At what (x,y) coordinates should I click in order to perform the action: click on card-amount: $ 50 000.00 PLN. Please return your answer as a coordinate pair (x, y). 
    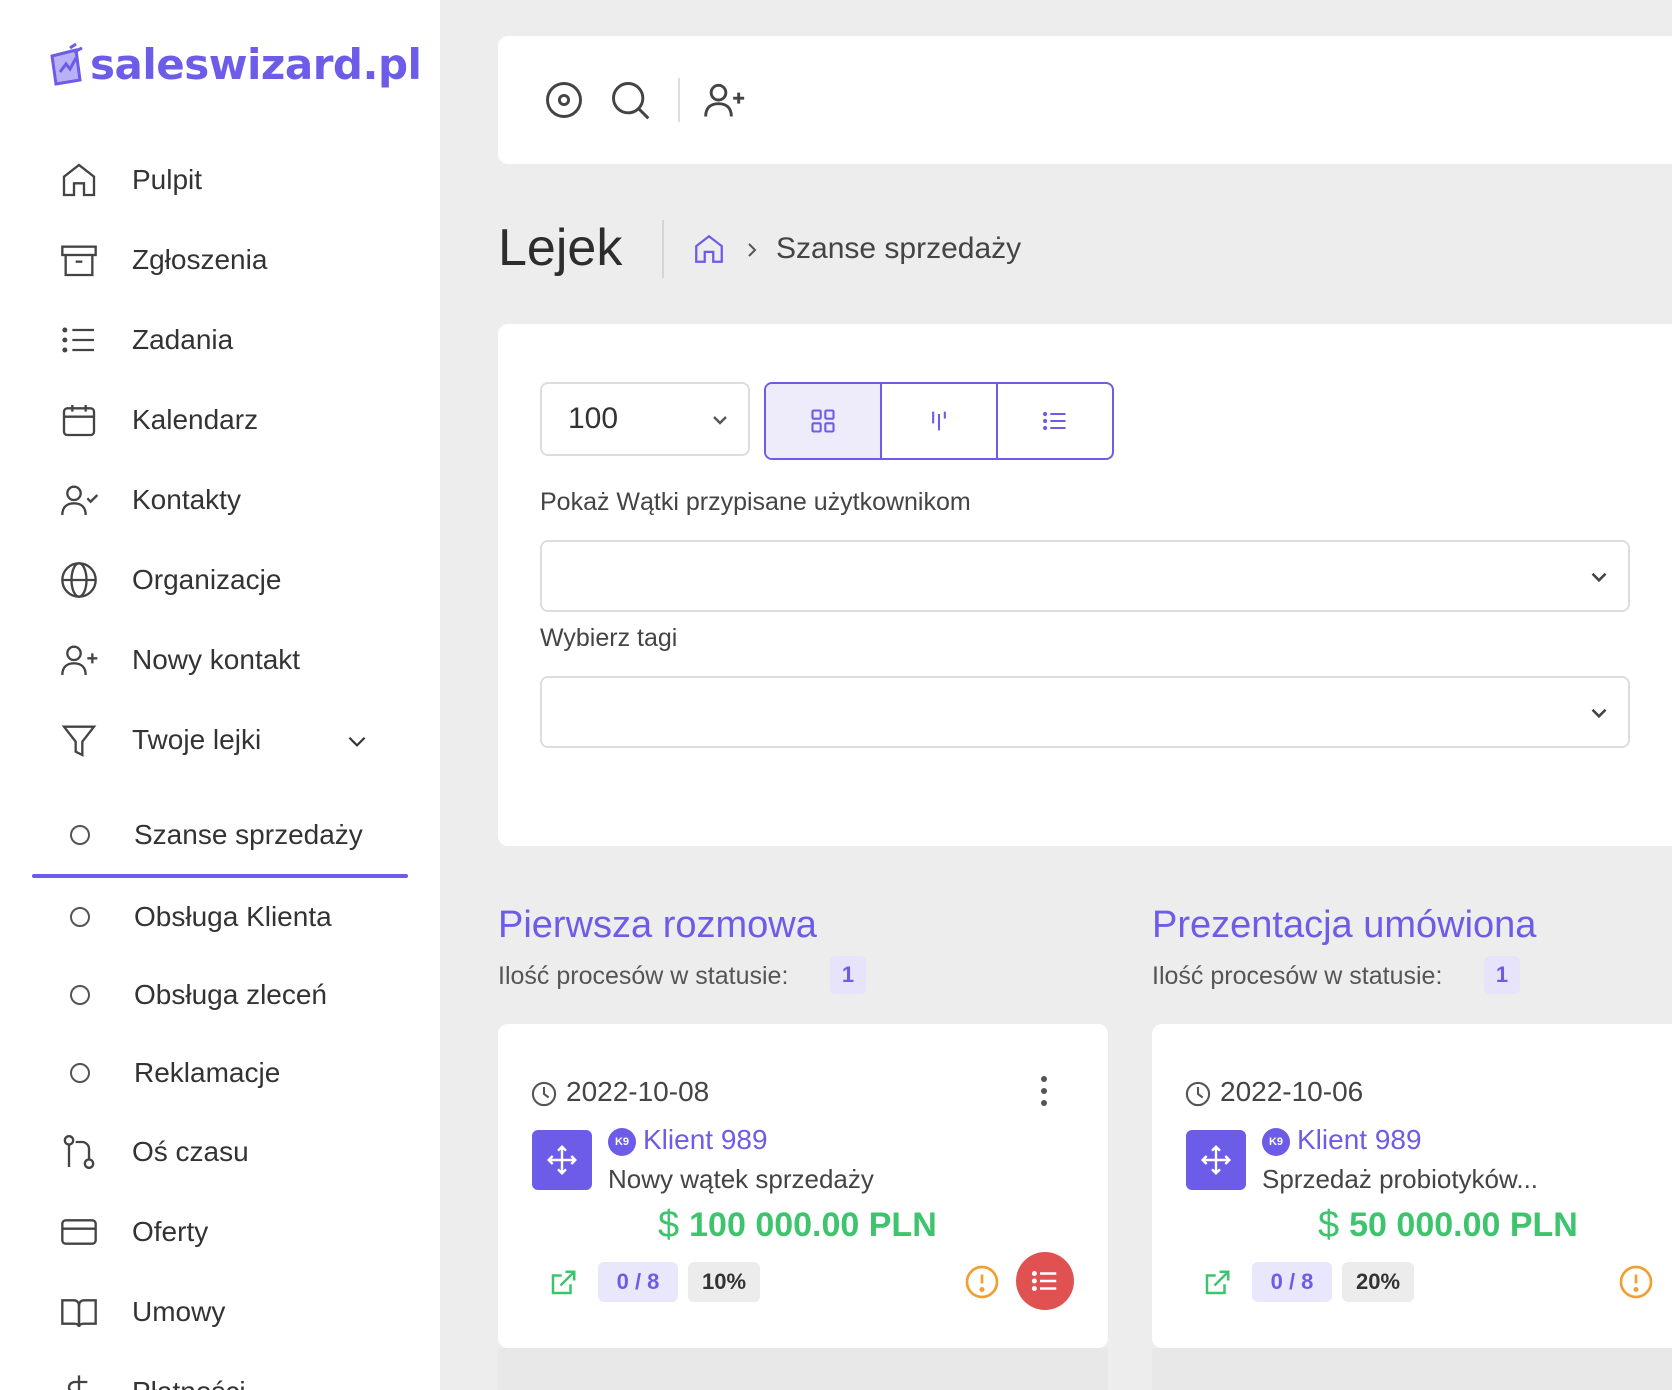
    Looking at the image, I should click on (1448, 1225).